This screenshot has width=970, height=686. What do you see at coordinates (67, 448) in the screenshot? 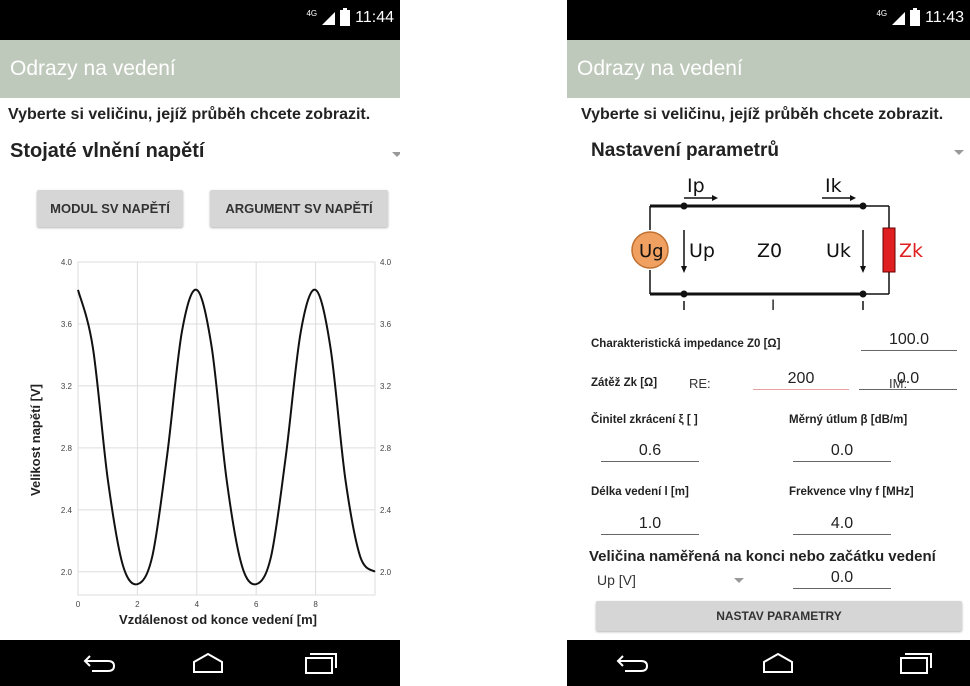
I see `y-tick-label-left: 2.8` at bounding box center [67, 448].